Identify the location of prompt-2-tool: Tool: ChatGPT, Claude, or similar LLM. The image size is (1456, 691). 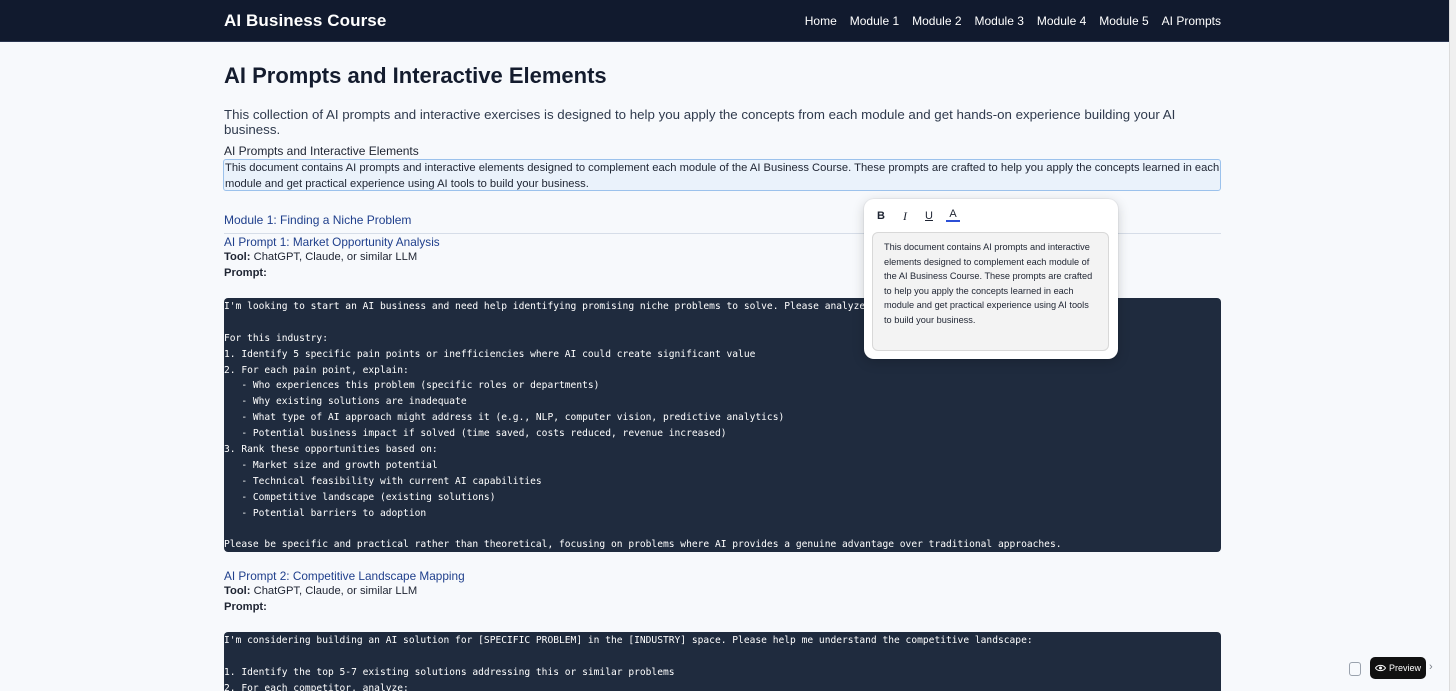
(320, 591).